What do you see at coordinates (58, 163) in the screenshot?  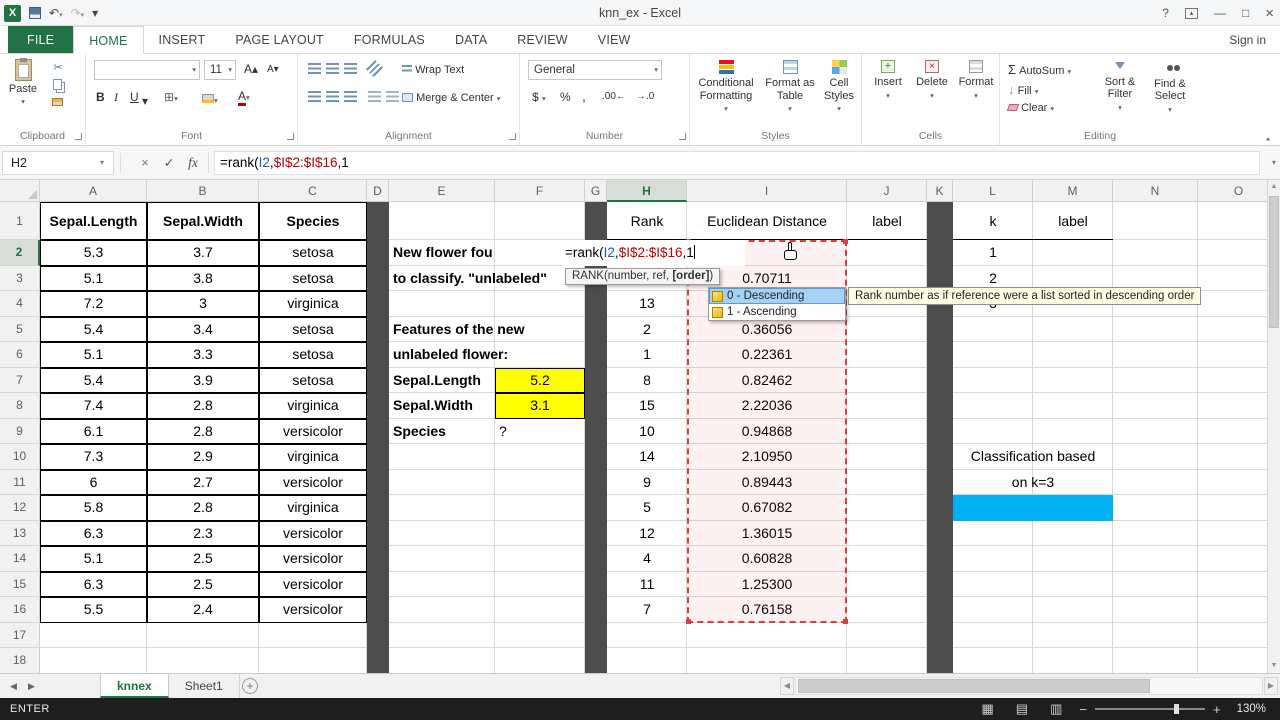 I see `name-box: H2` at bounding box center [58, 163].